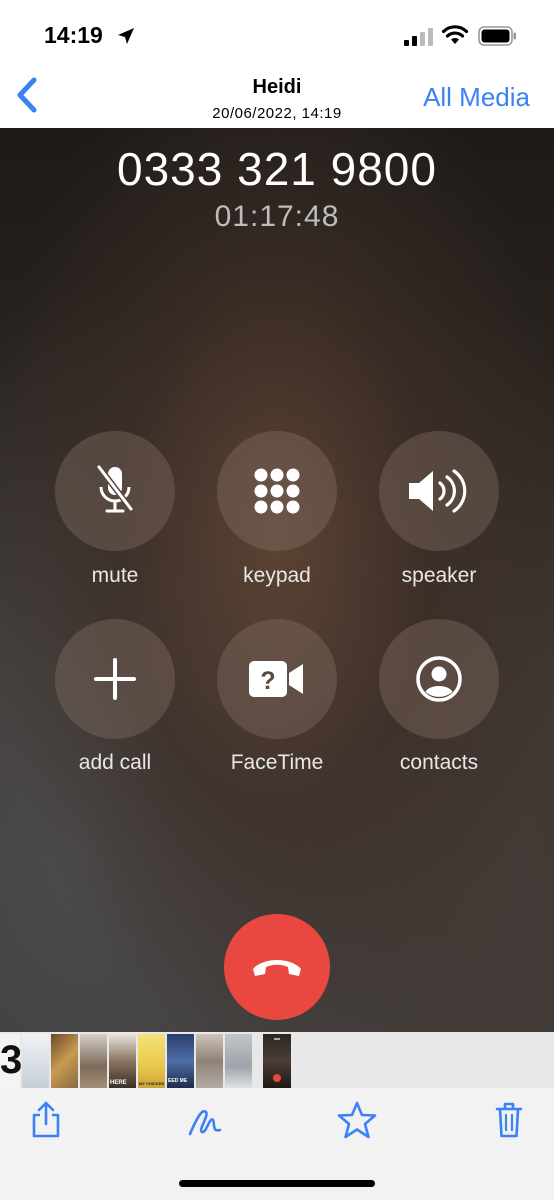 This screenshot has width=554, height=1200. I want to click on mute-label: mute, so click(115, 575).